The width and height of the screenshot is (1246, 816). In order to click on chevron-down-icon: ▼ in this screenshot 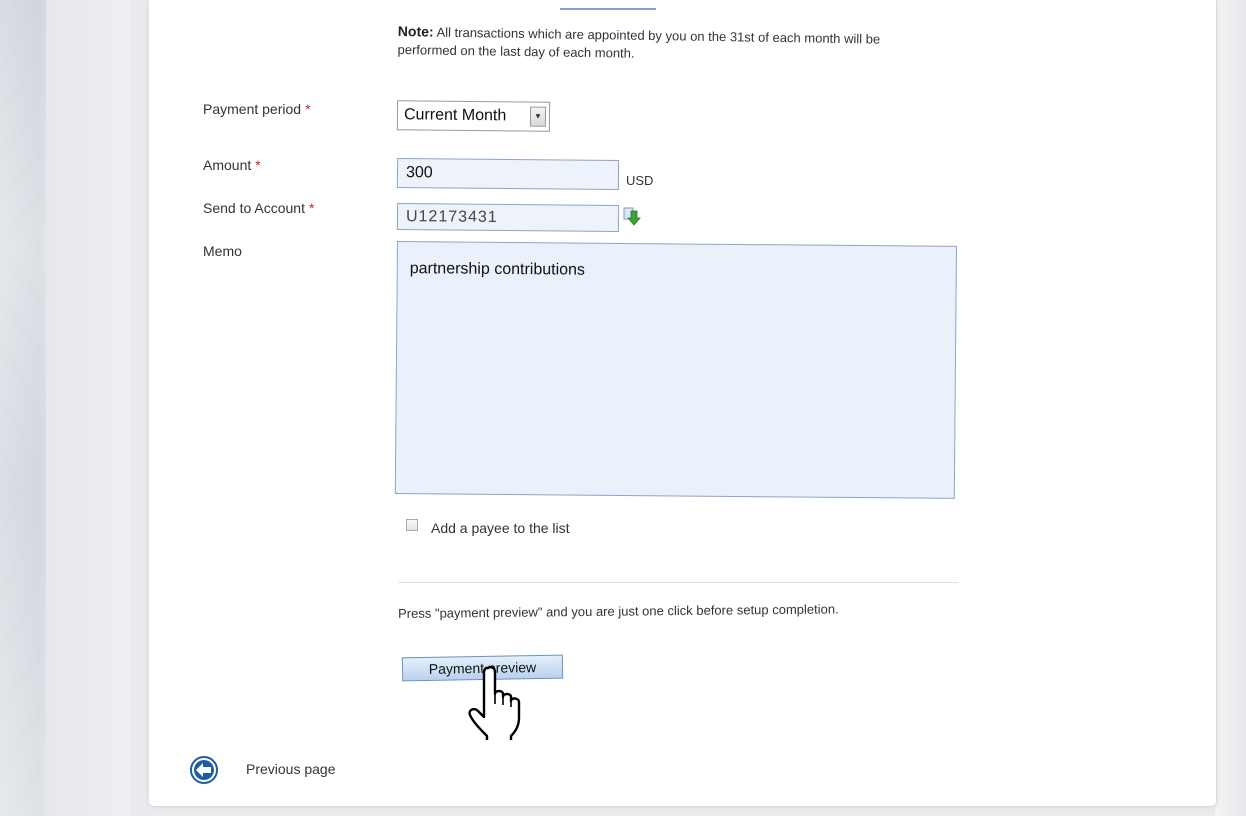, I will do `click(538, 116)`.